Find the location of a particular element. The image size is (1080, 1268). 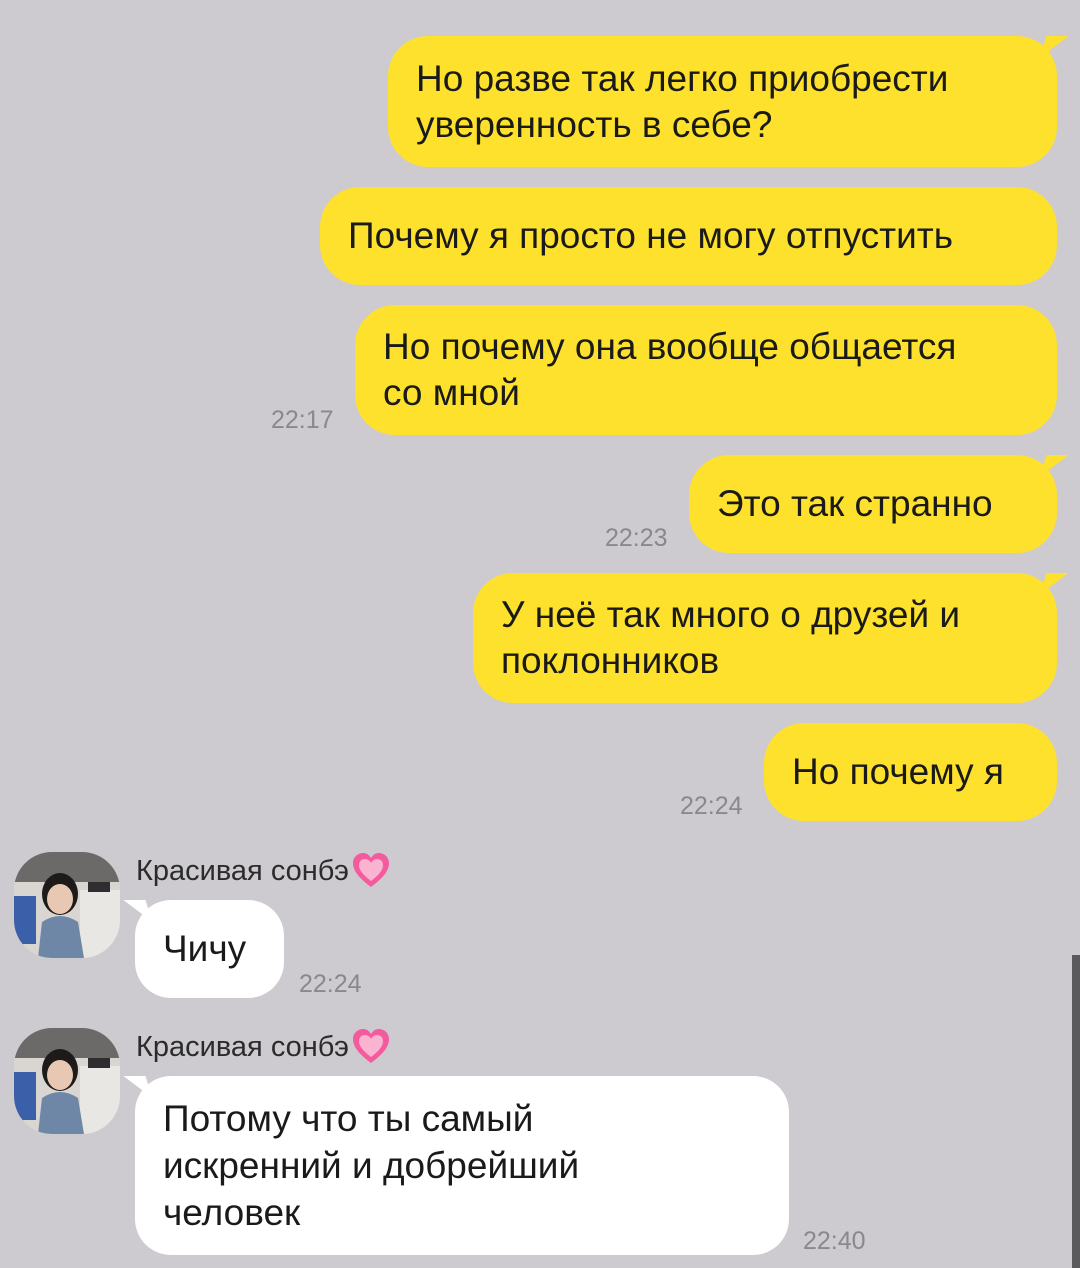

outgoing-message: Но почему она вообще общается со мной is located at coordinates (706, 370).